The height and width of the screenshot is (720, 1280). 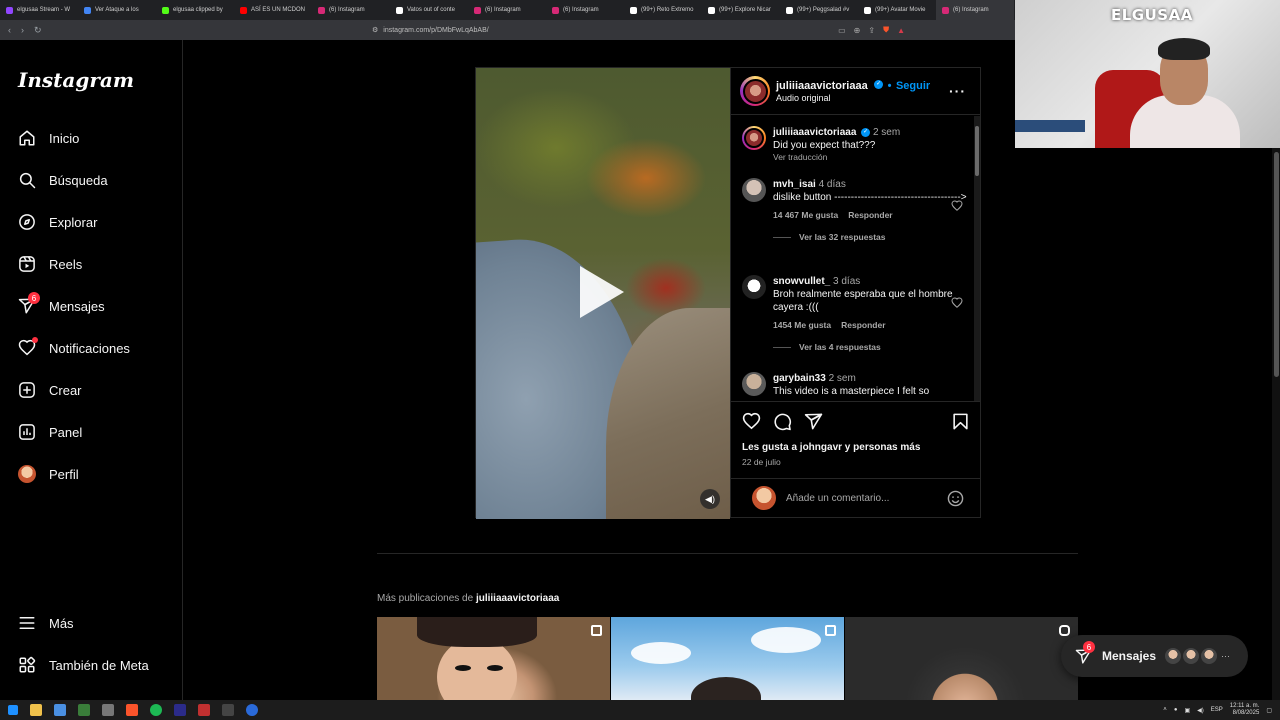 What do you see at coordinates (9, 30) in the screenshot?
I see `back-icon: ‹` at bounding box center [9, 30].